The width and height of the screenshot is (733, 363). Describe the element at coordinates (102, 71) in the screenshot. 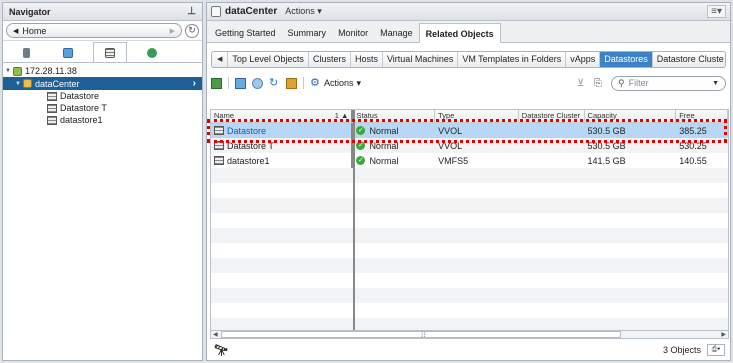

I see `tree-item-host: ▼ 172.28.11.38` at that location.